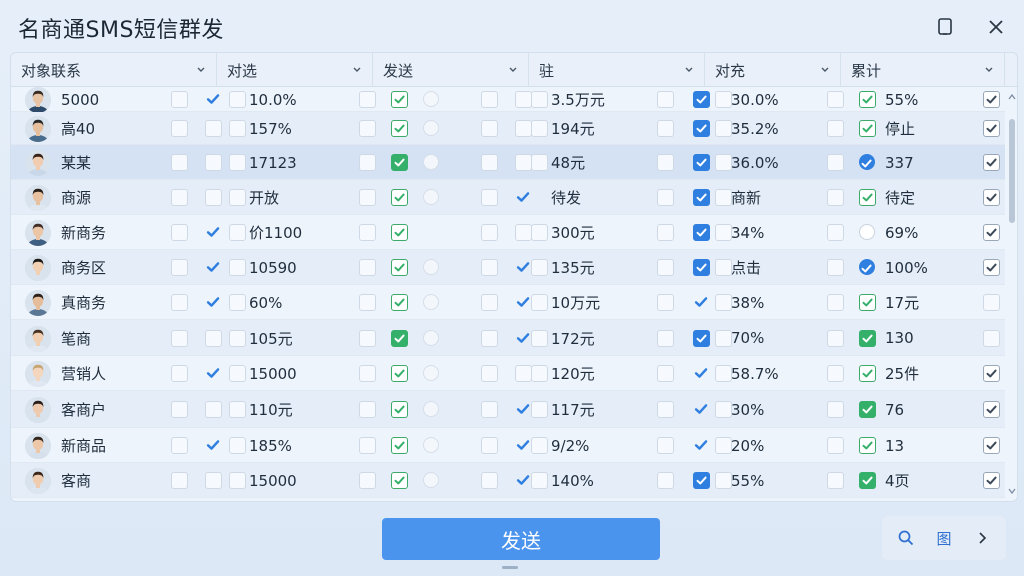 The image size is (1024, 576). I want to click on total-radio-selected, so click(867, 162).